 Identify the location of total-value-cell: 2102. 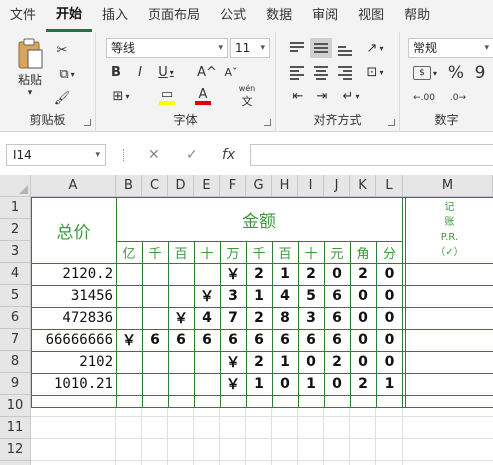
(72, 362).